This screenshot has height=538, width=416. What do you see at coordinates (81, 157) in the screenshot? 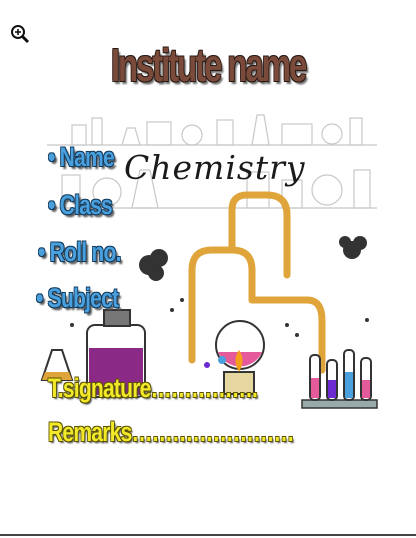
I see `name-field-label: • Name` at bounding box center [81, 157].